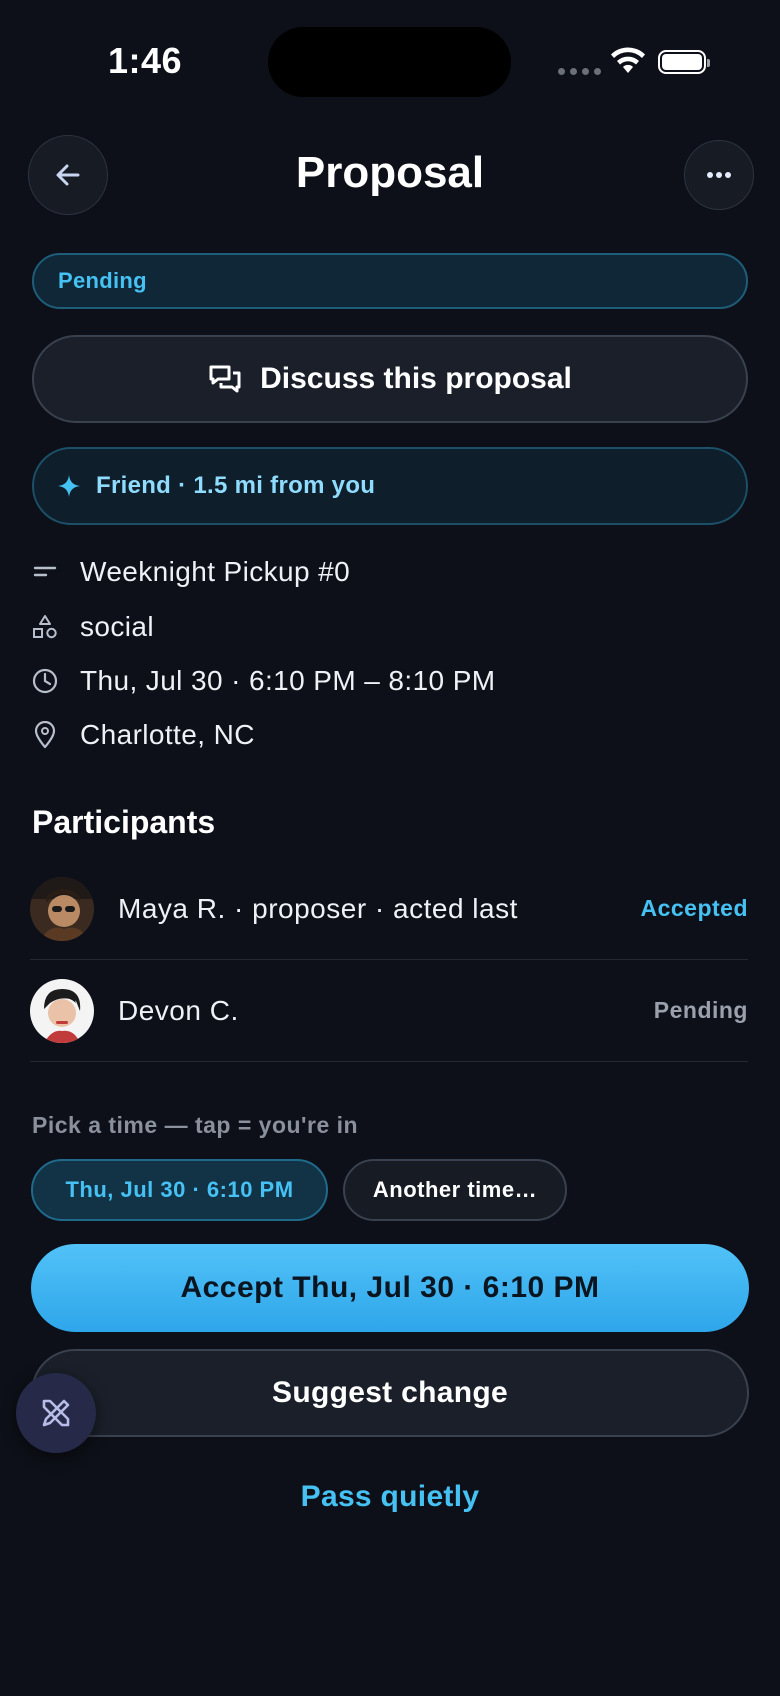 The image size is (780, 1696). What do you see at coordinates (124, 822) in the screenshot?
I see `participants-heading: Participants` at bounding box center [124, 822].